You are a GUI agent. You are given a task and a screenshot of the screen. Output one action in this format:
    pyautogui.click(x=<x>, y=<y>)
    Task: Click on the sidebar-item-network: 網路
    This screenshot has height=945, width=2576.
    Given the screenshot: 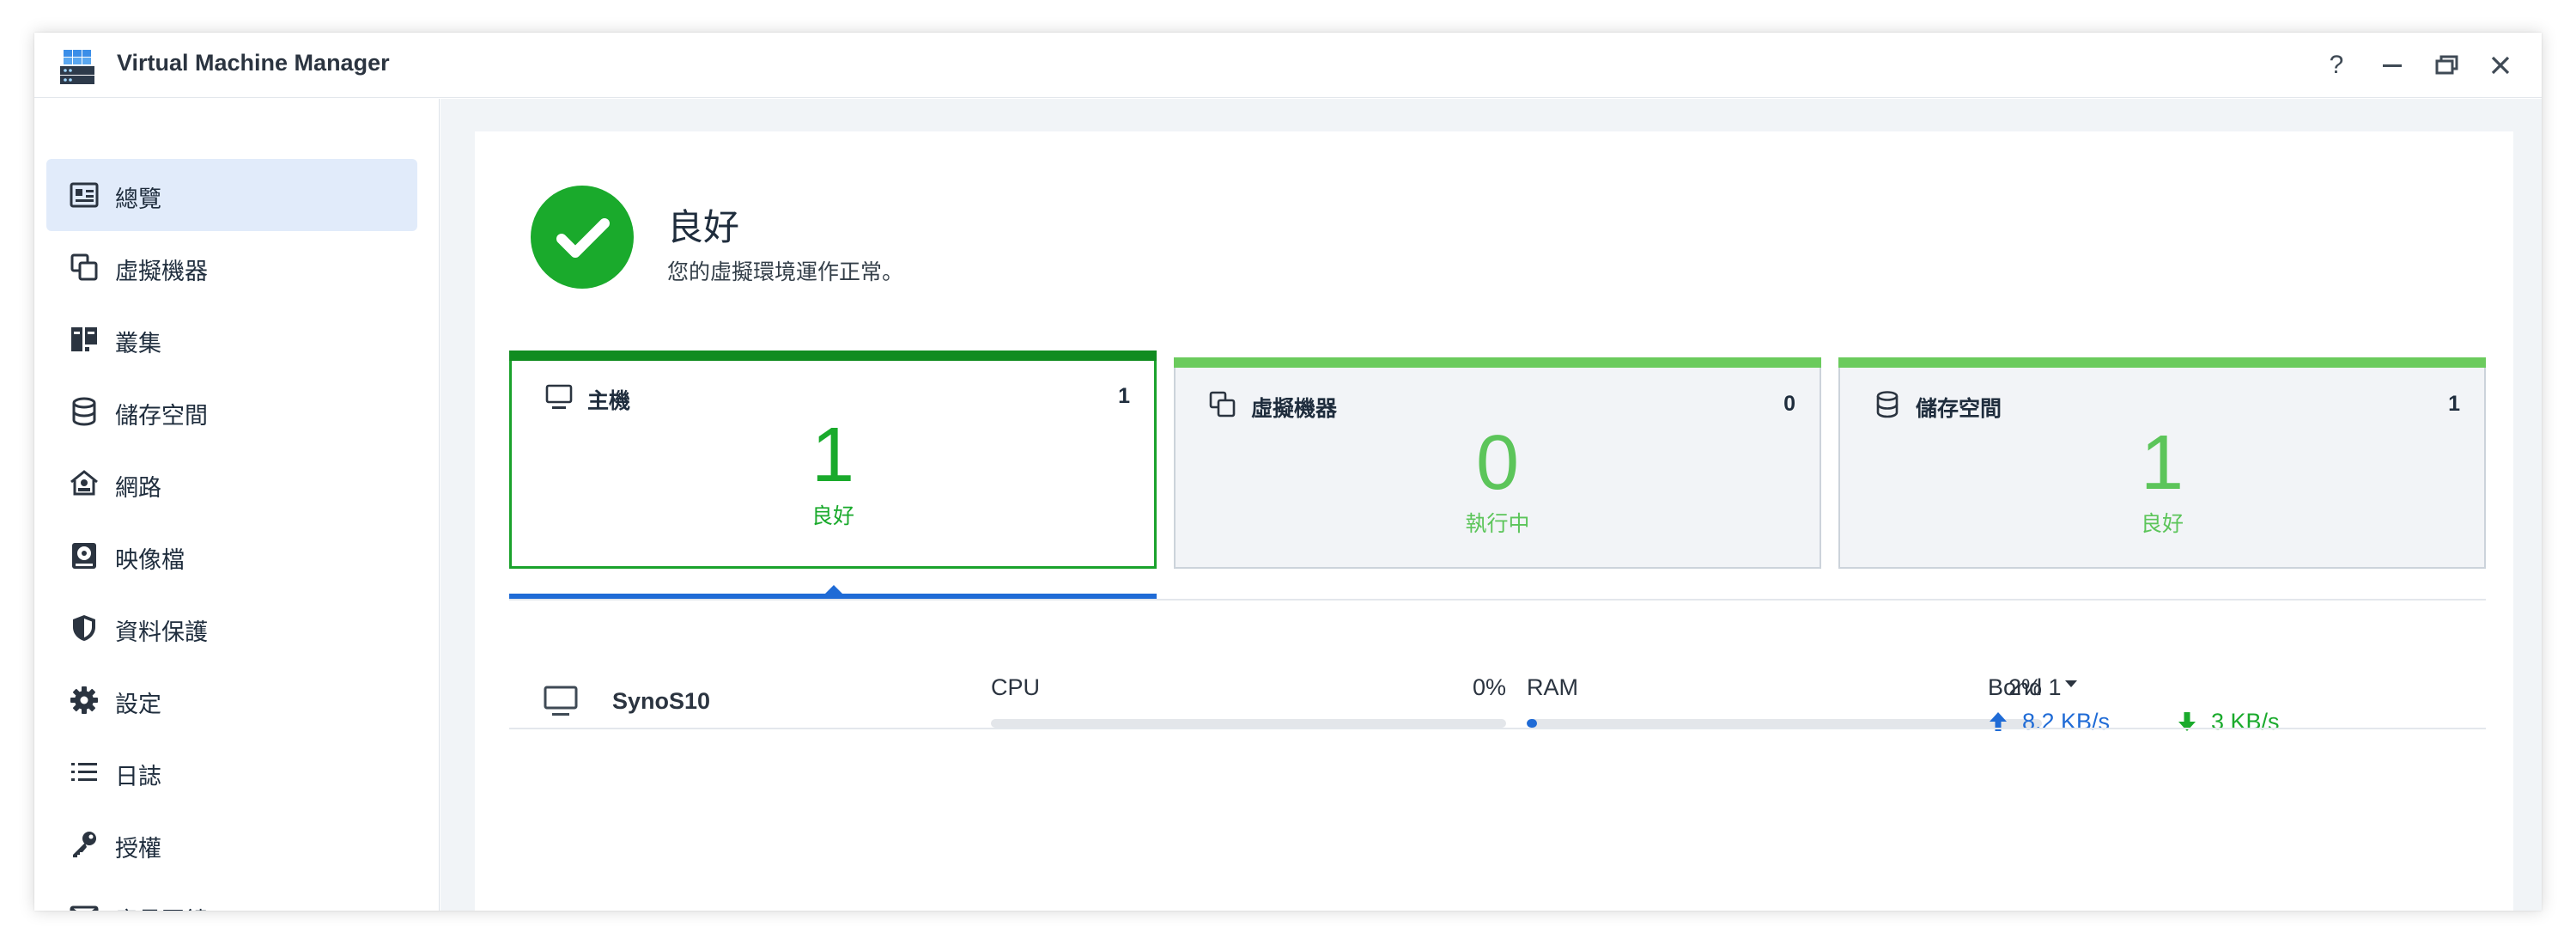 What is the action you would take?
    pyautogui.click(x=231, y=484)
    